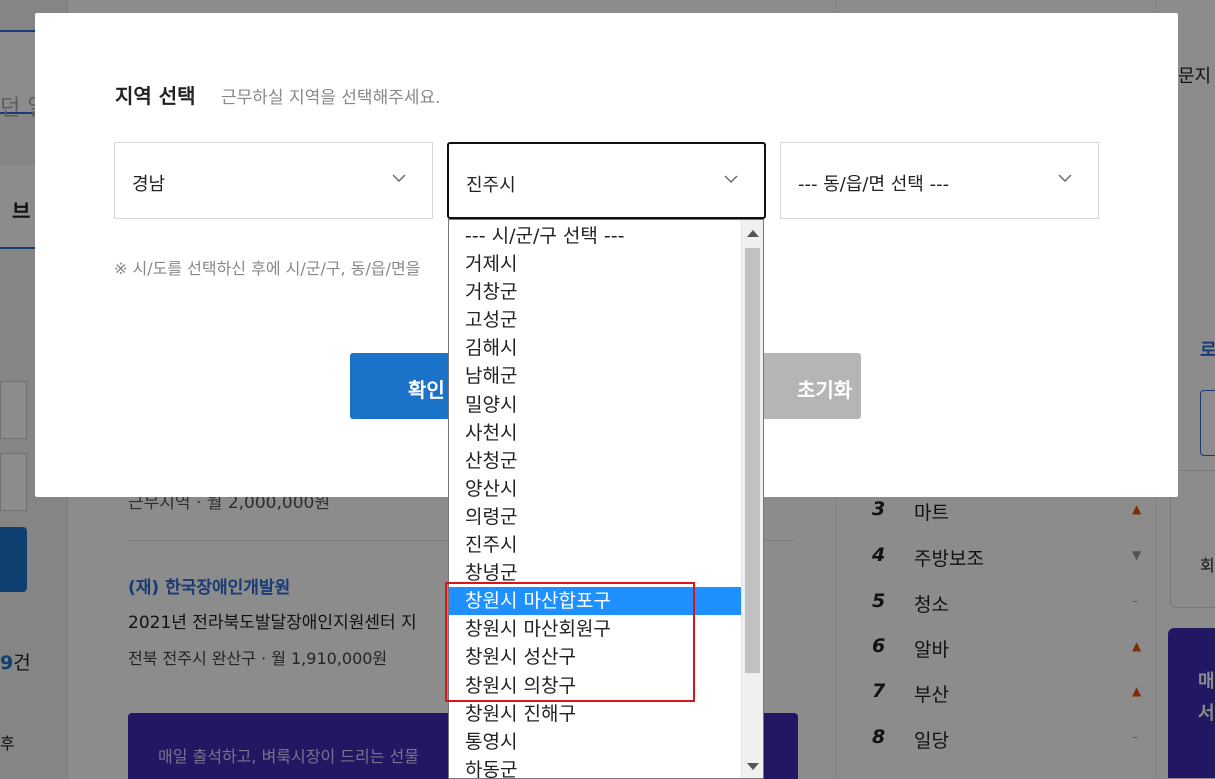 This screenshot has height=779, width=1215. I want to click on dropdown-option: 양산시, so click(595, 489).